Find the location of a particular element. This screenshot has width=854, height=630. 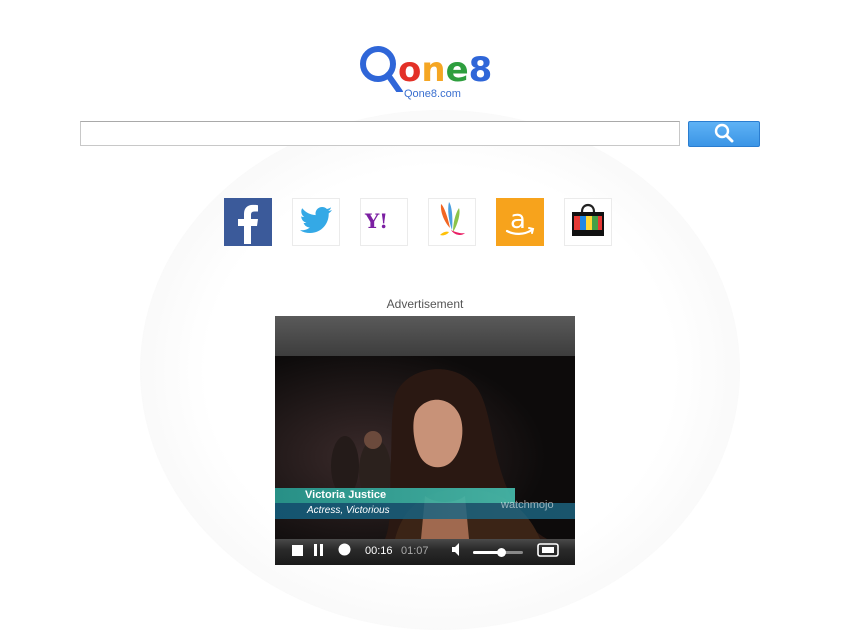

record-button is located at coordinates (344, 552).